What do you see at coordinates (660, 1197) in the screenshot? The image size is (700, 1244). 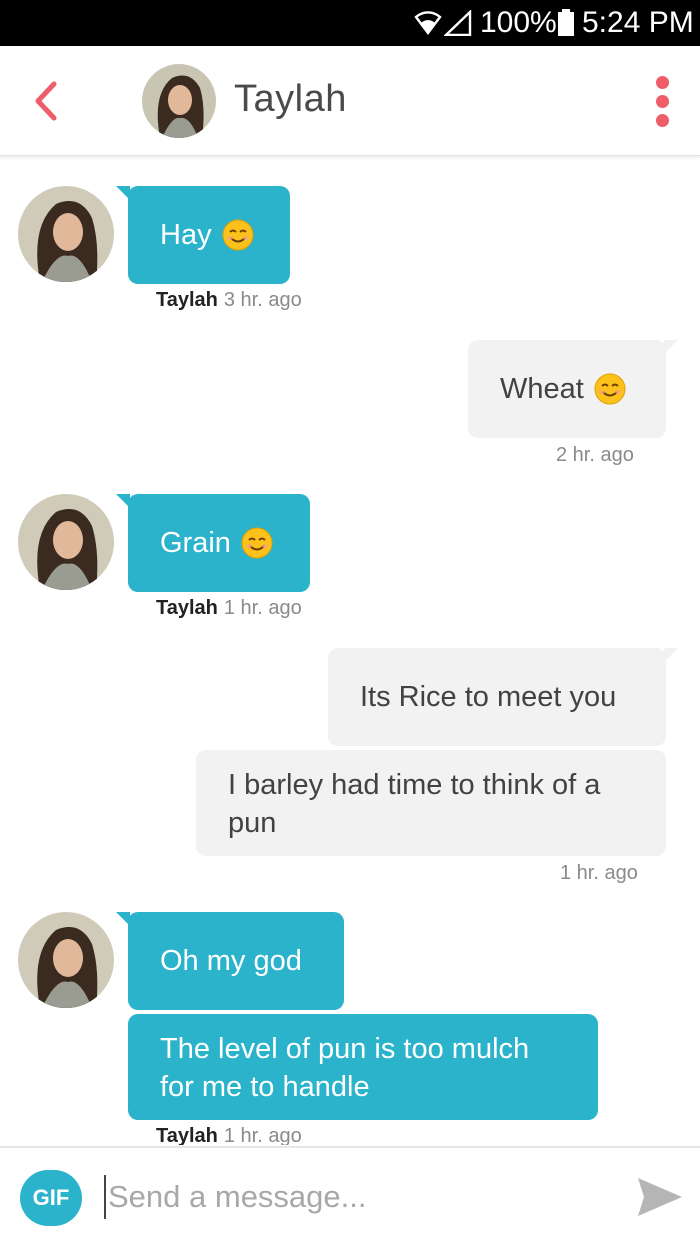 I see `send-icon` at bounding box center [660, 1197].